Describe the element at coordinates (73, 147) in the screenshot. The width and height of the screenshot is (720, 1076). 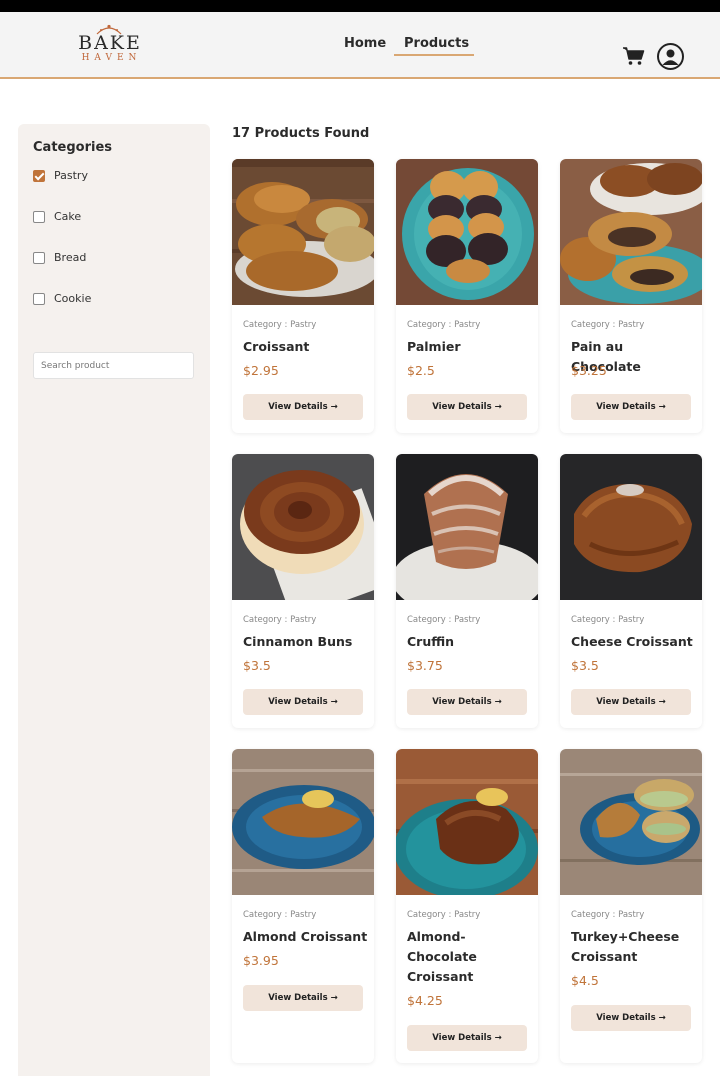
I see `categories-title: Categories` at that location.